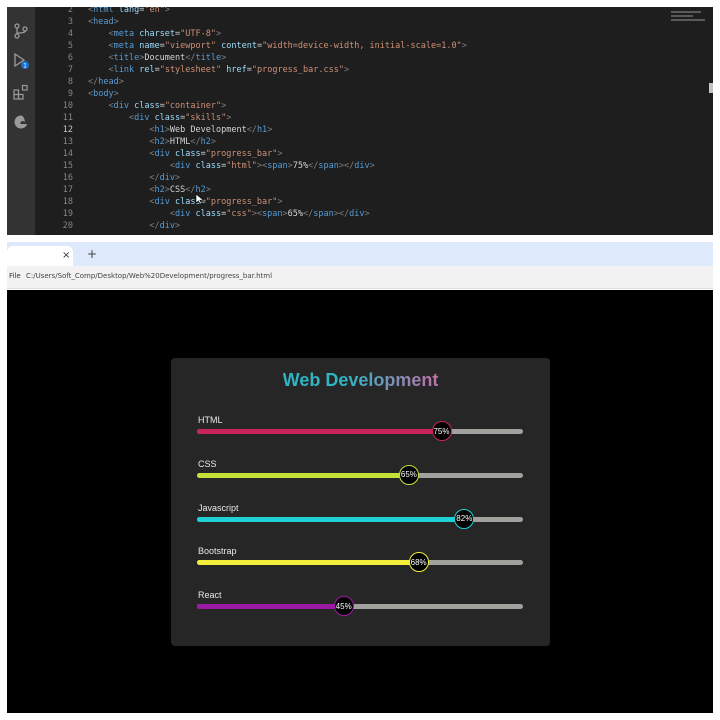  Describe the element at coordinates (689, 21) in the screenshot. I see `minimap` at that location.